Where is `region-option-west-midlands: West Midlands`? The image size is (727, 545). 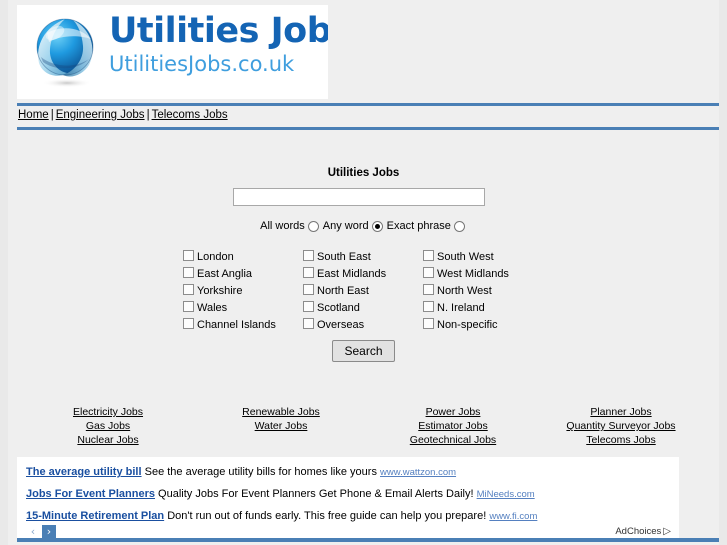
region-option-west-midlands: West Midlands is located at coordinates (498, 274).